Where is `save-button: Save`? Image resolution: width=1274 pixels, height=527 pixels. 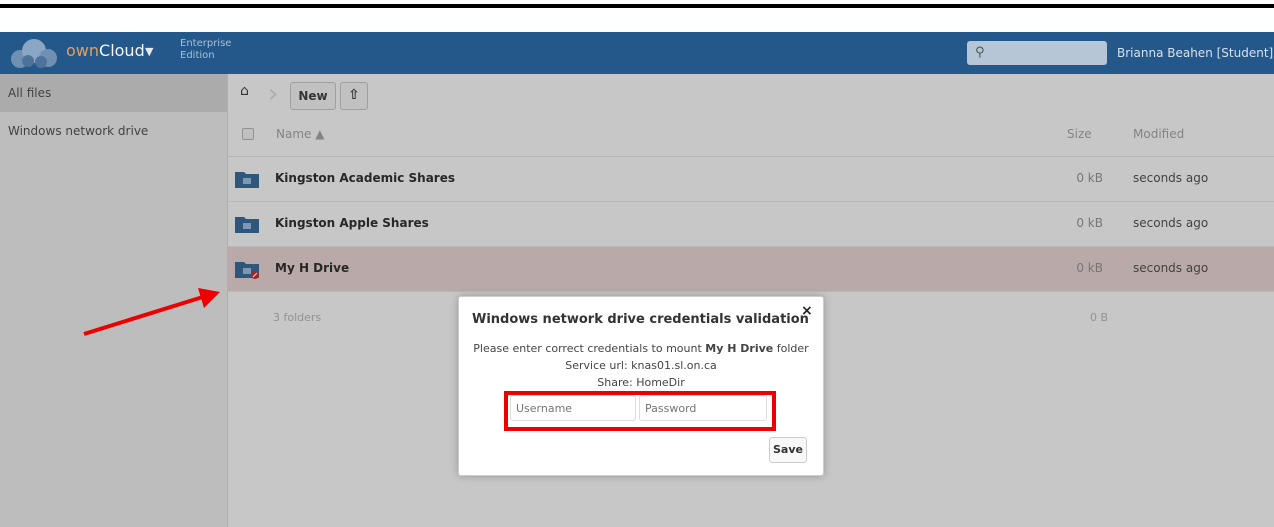
save-button: Save is located at coordinates (788, 450).